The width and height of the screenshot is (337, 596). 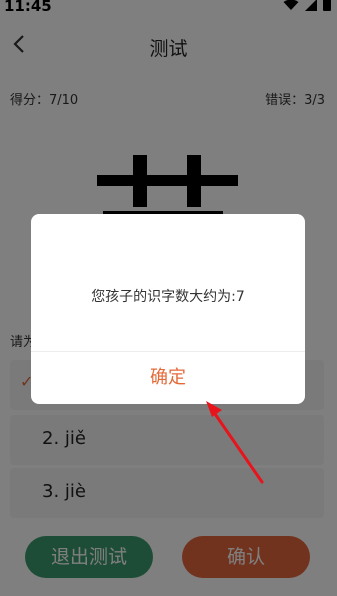 What do you see at coordinates (235, 442) in the screenshot?
I see `annotation-arrow-icon` at bounding box center [235, 442].